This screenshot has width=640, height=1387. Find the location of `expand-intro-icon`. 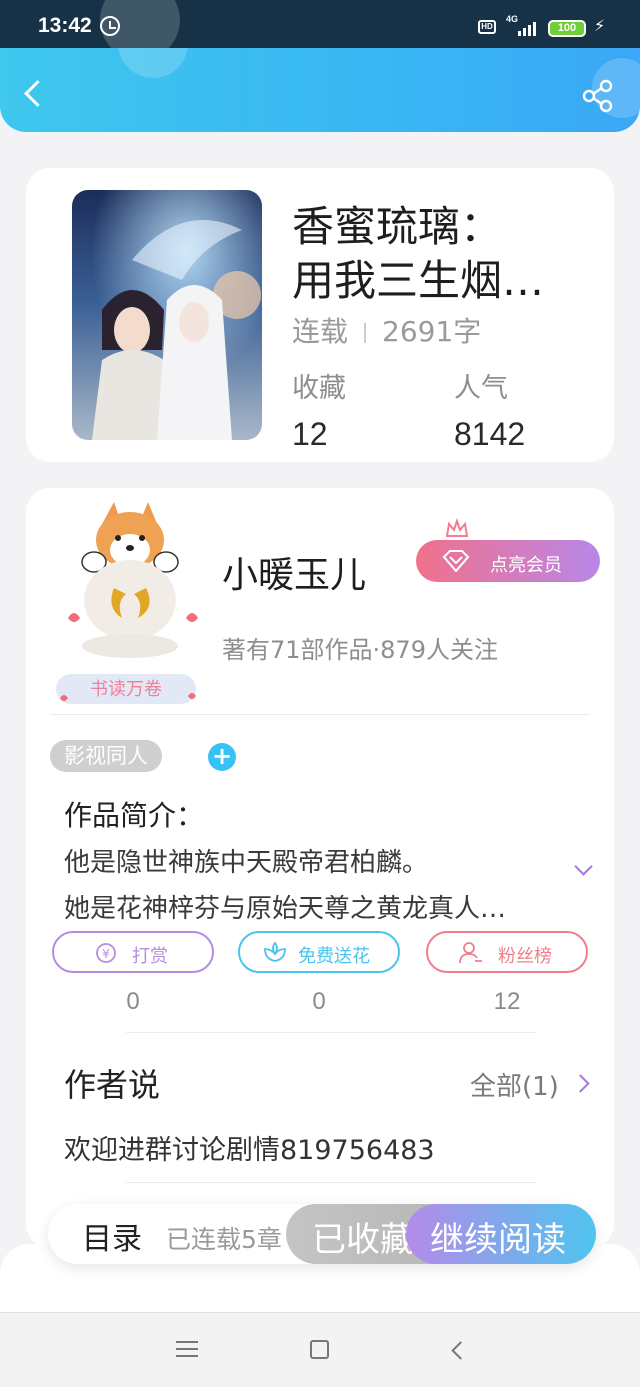

expand-intro-icon is located at coordinates (584, 871).